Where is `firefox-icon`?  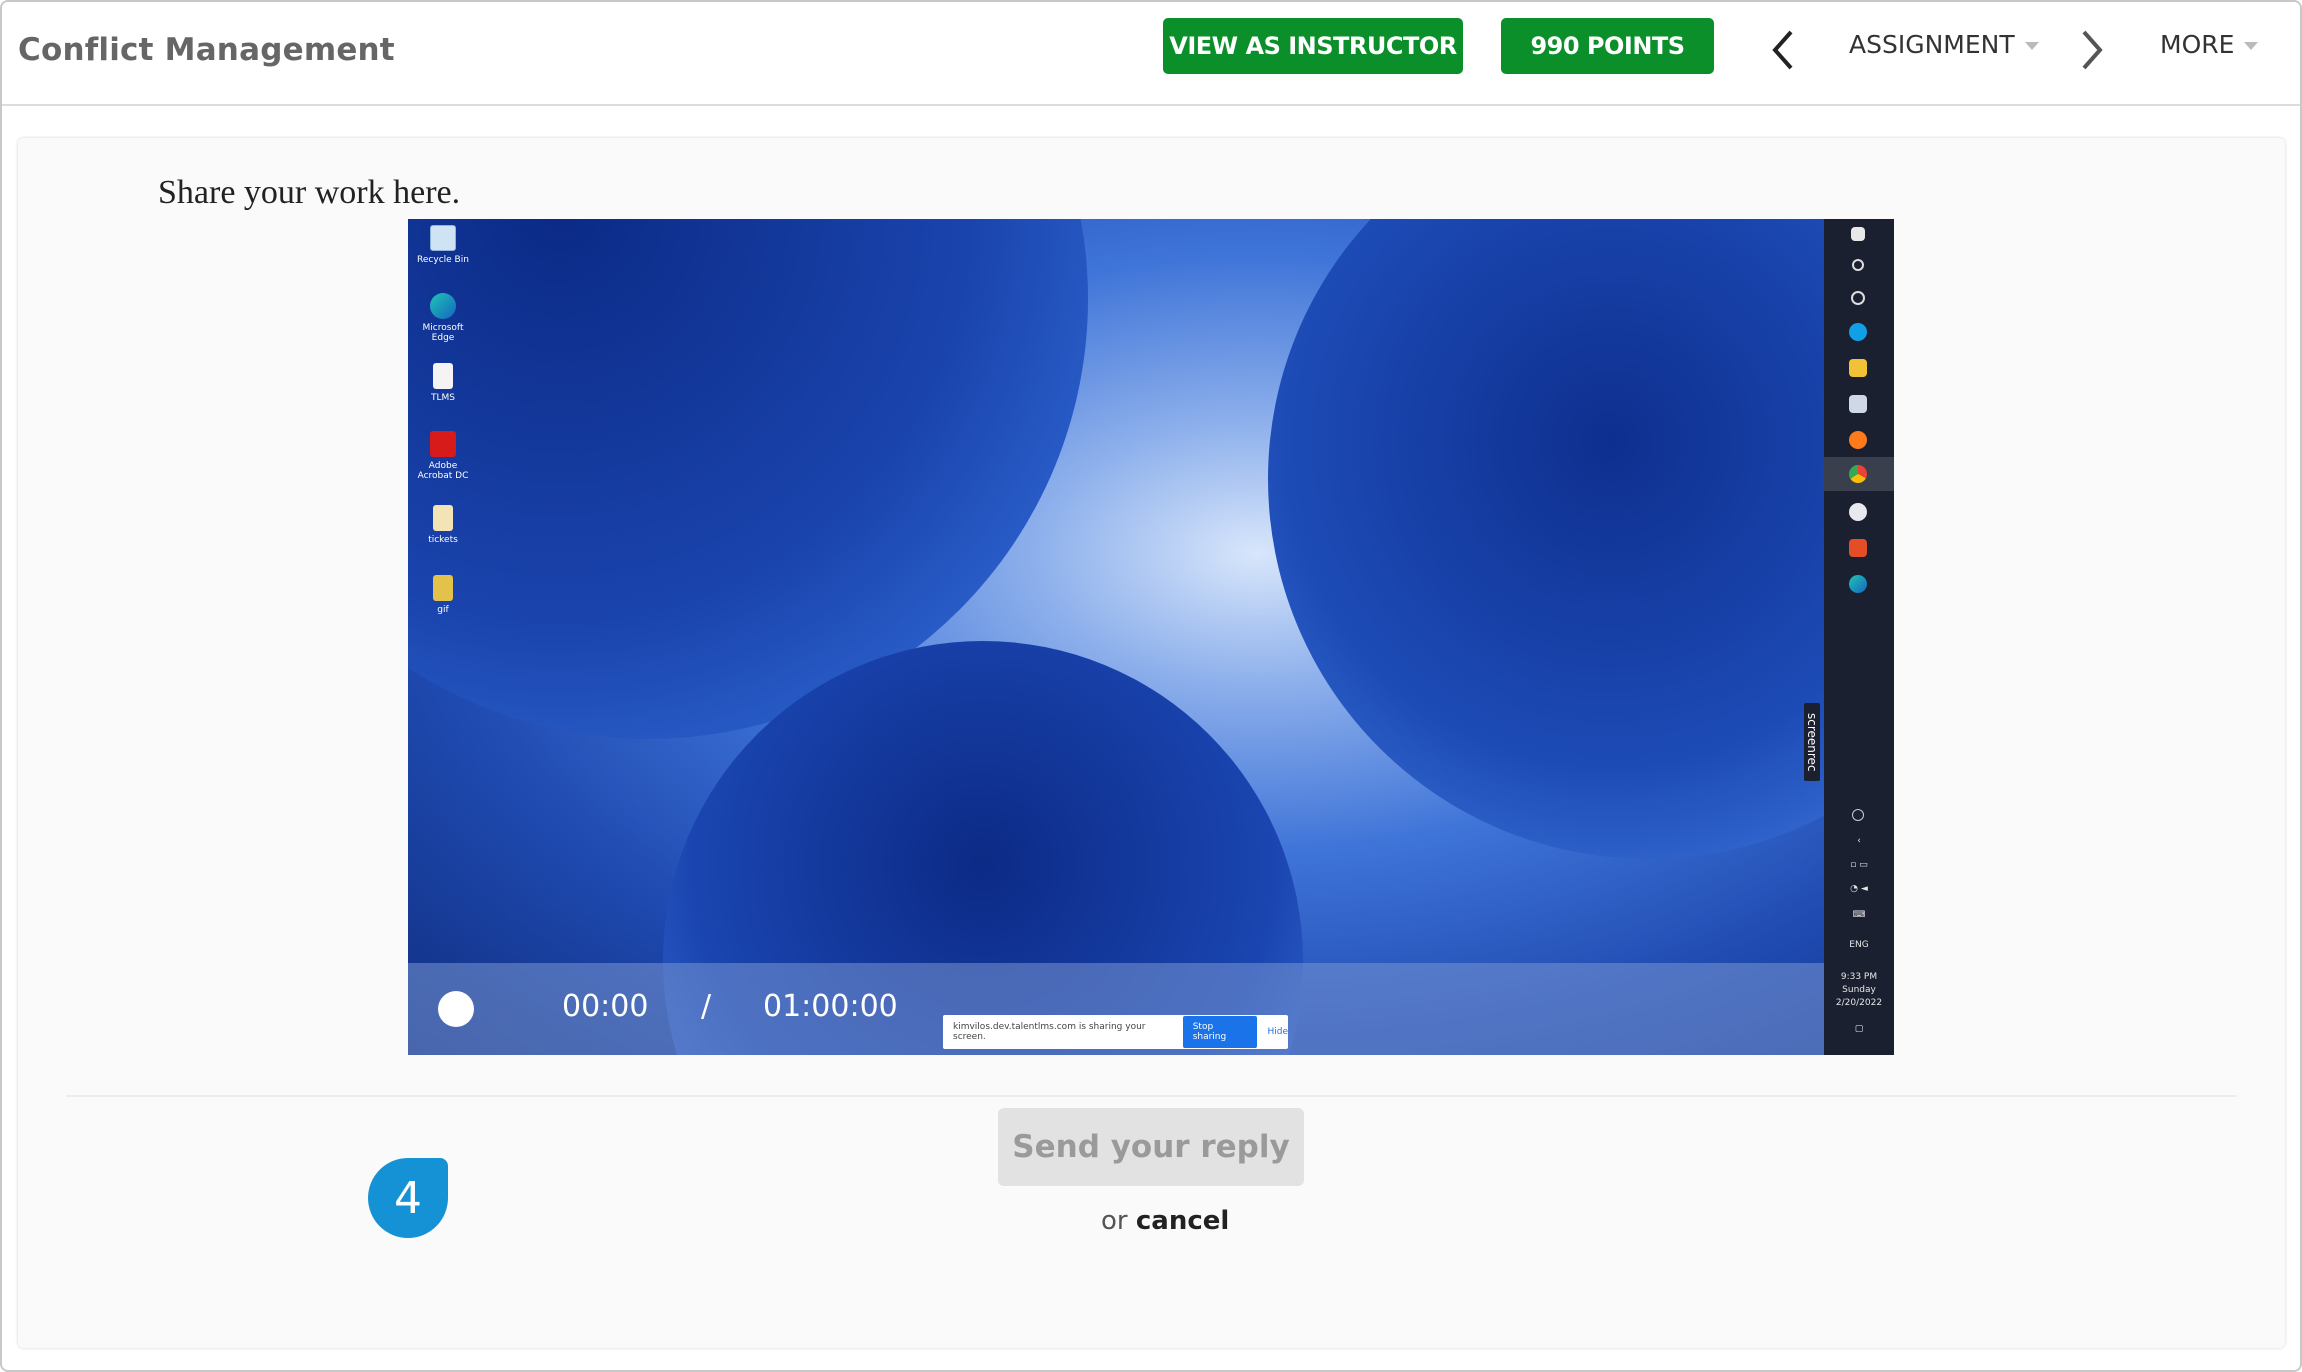 firefox-icon is located at coordinates (1858, 440).